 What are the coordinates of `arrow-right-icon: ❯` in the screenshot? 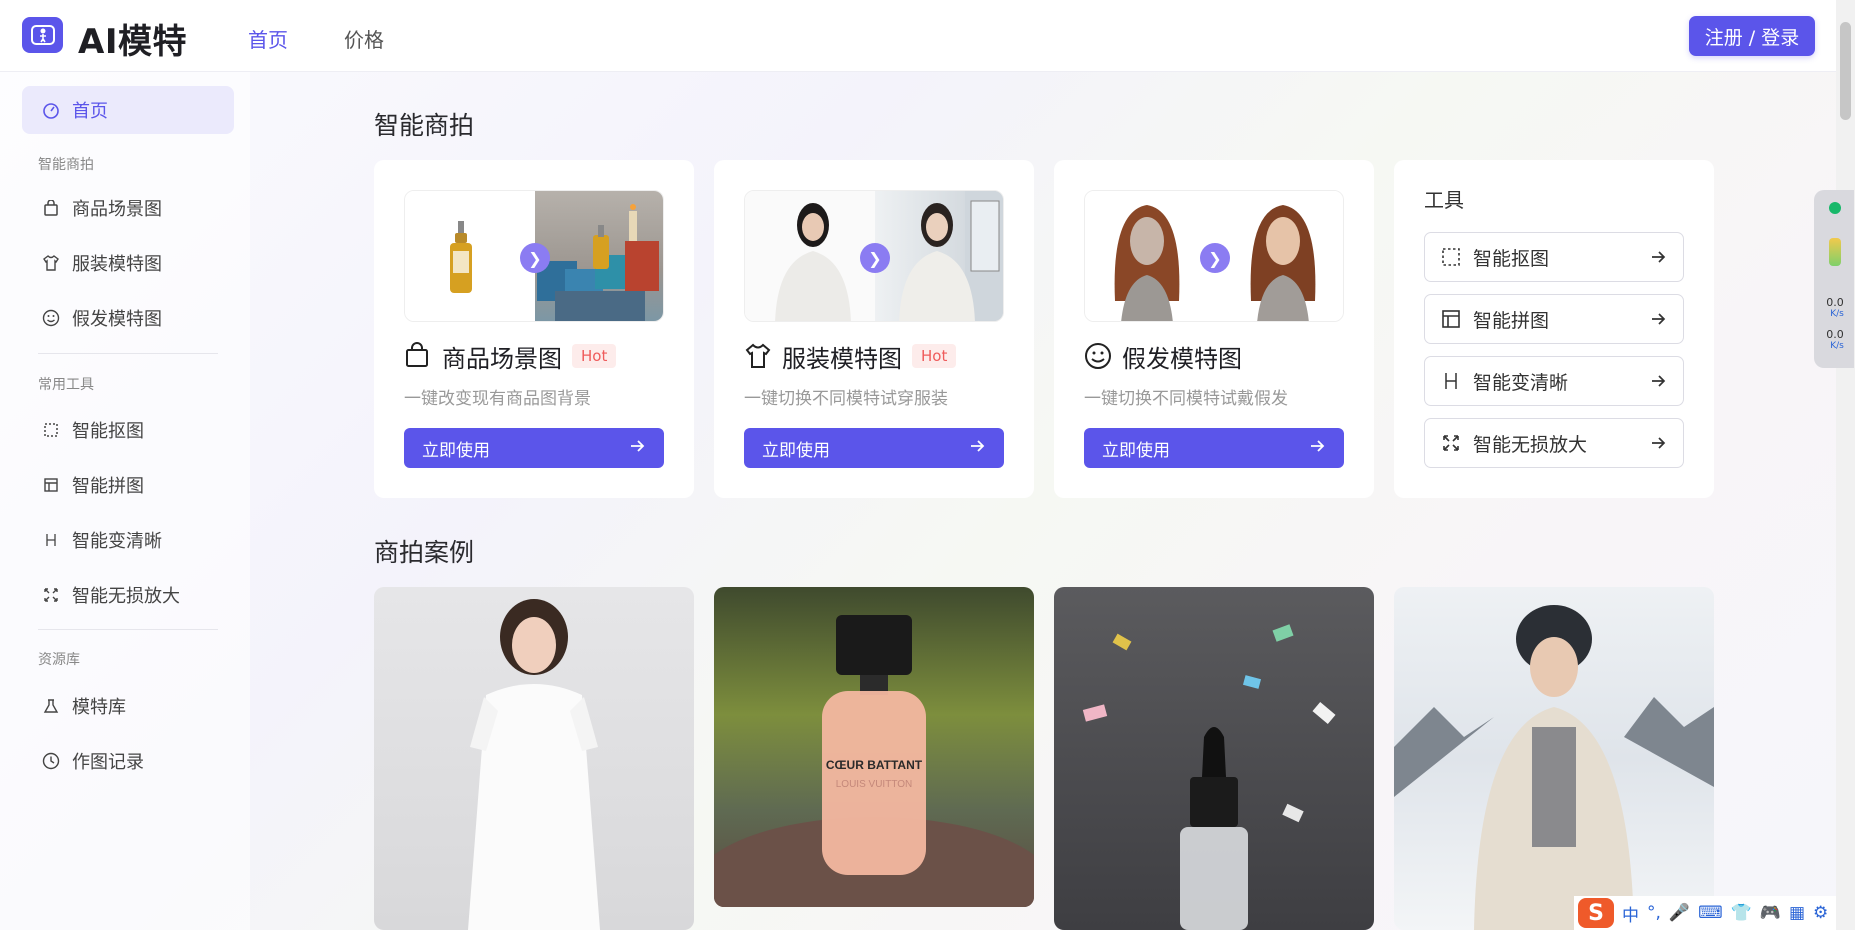 It's located at (875, 258).